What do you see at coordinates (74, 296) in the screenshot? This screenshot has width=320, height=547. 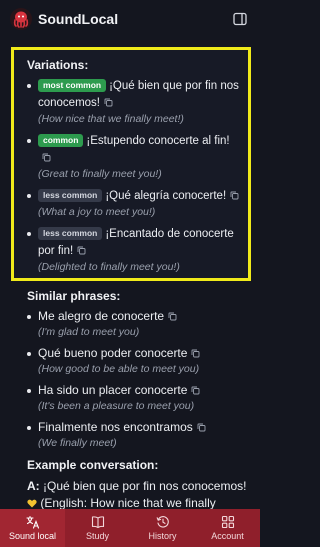 I see `similar-phrases-title: Similar phrases:` at bounding box center [74, 296].